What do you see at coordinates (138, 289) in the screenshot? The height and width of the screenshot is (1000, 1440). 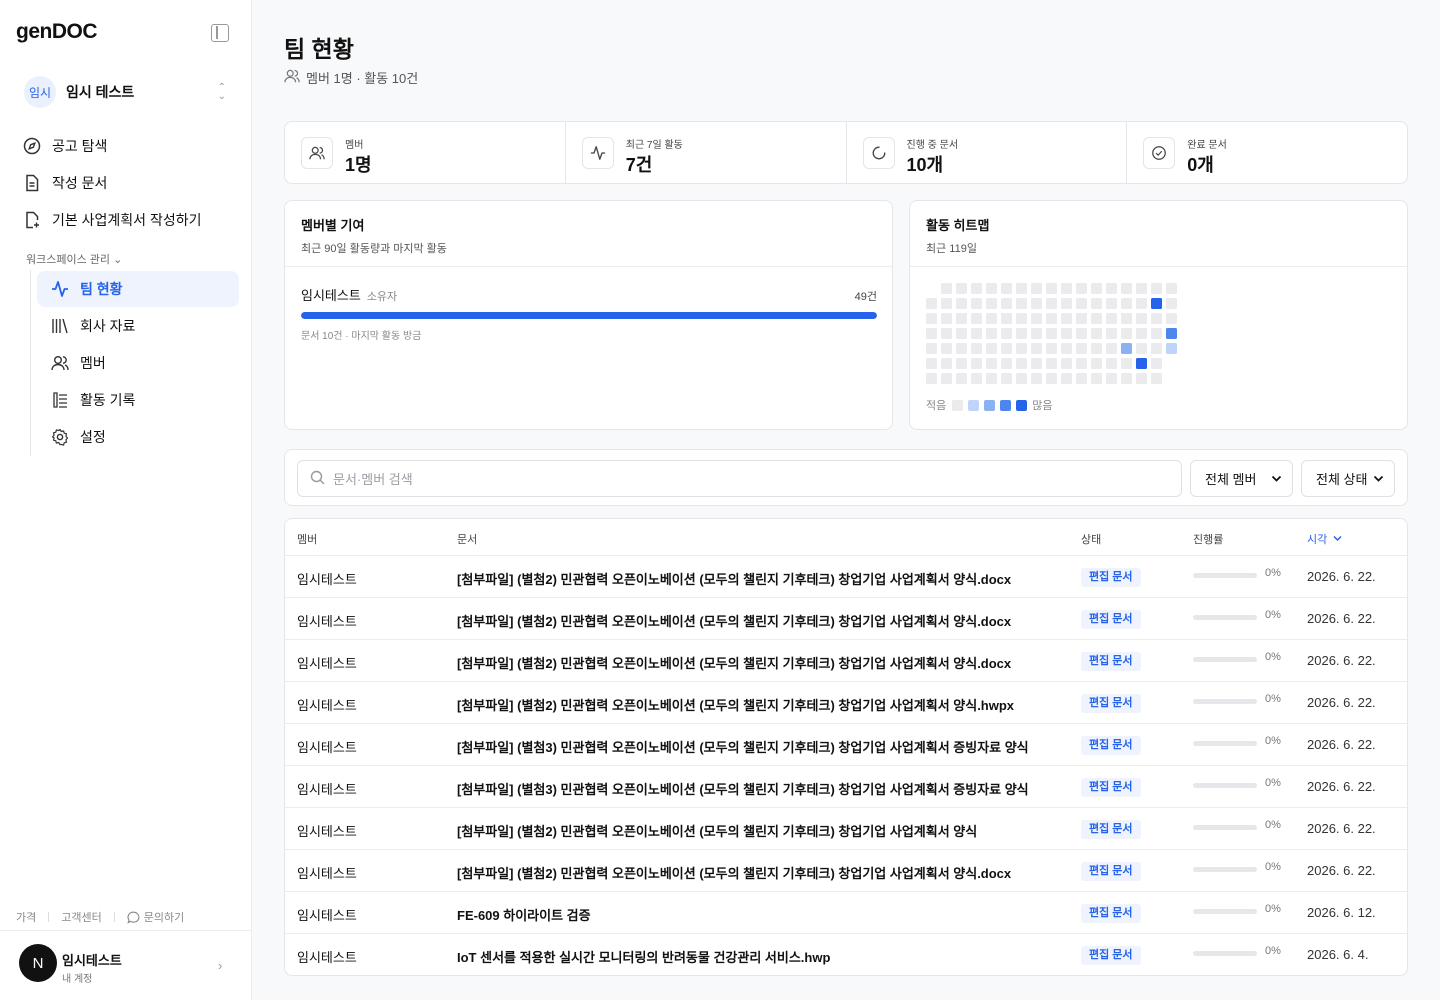 I see `sidebar-item-team-status: 팀 현황` at bounding box center [138, 289].